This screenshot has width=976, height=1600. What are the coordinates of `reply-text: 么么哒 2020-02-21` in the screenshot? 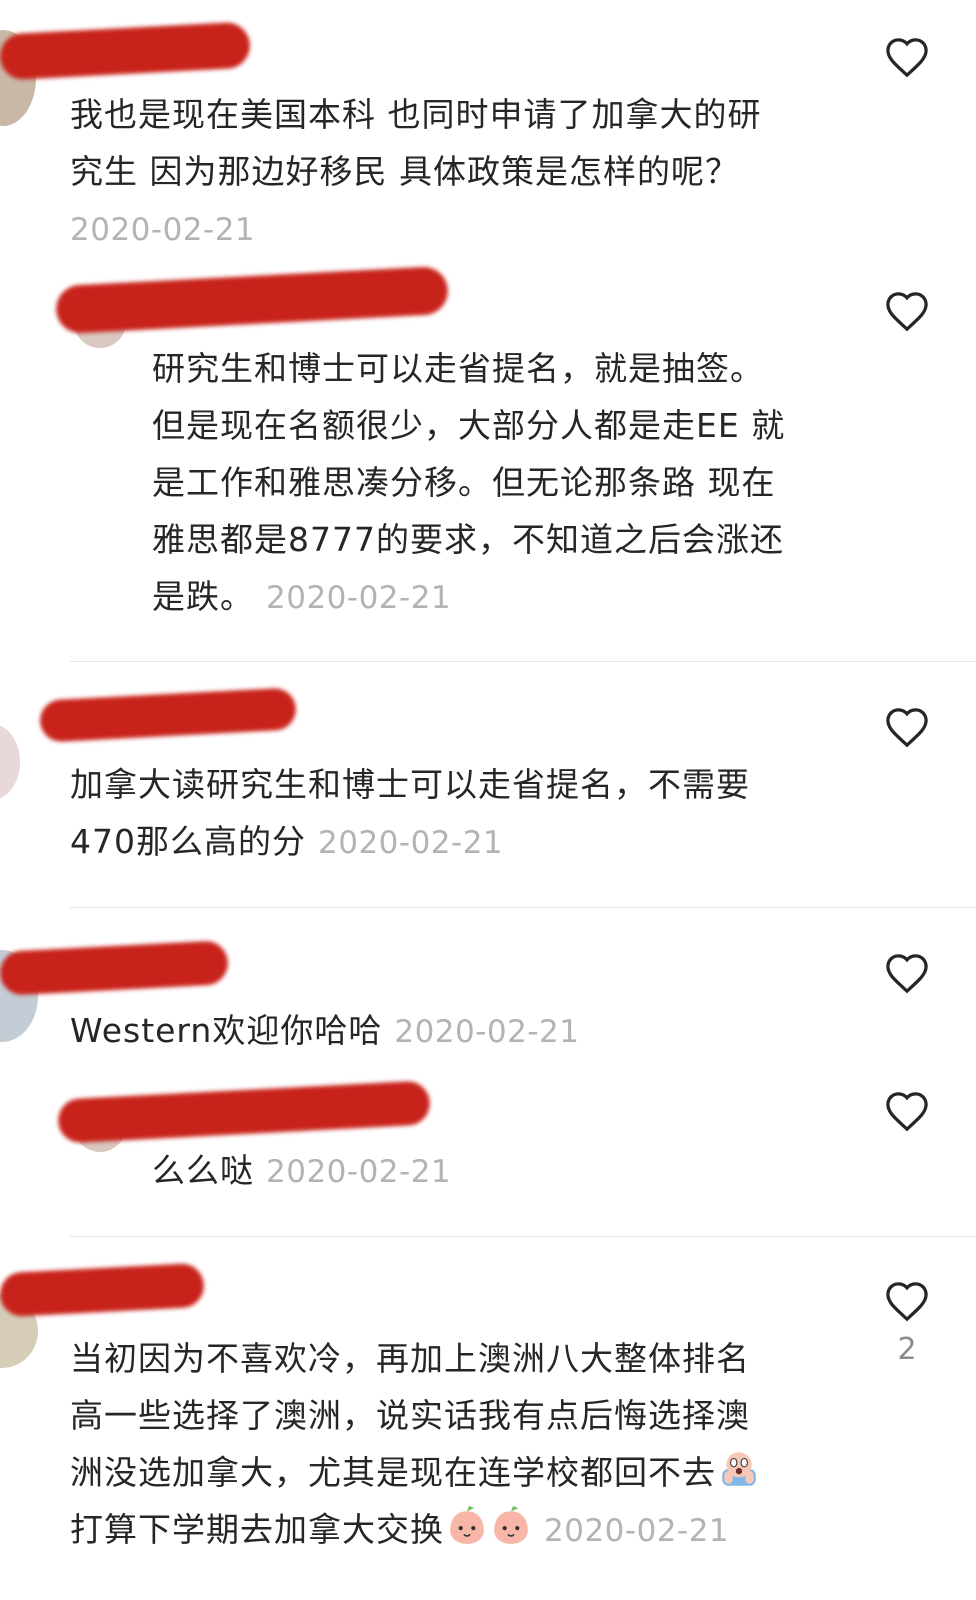 It's located at (302, 1170).